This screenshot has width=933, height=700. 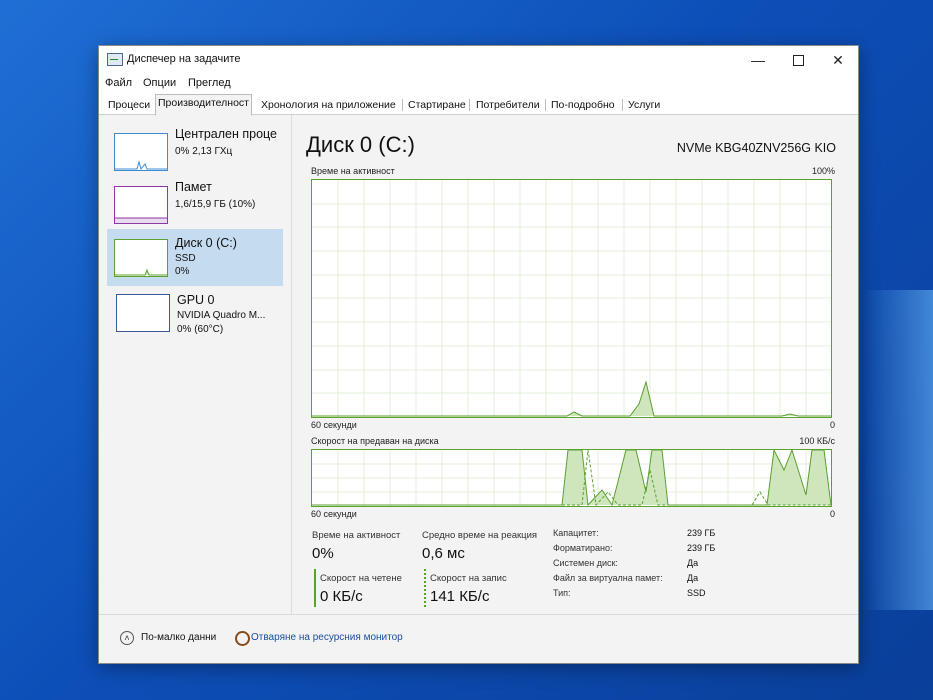 I want to click on transfer-graph-max: 100 КБ/с, so click(x=817, y=441).